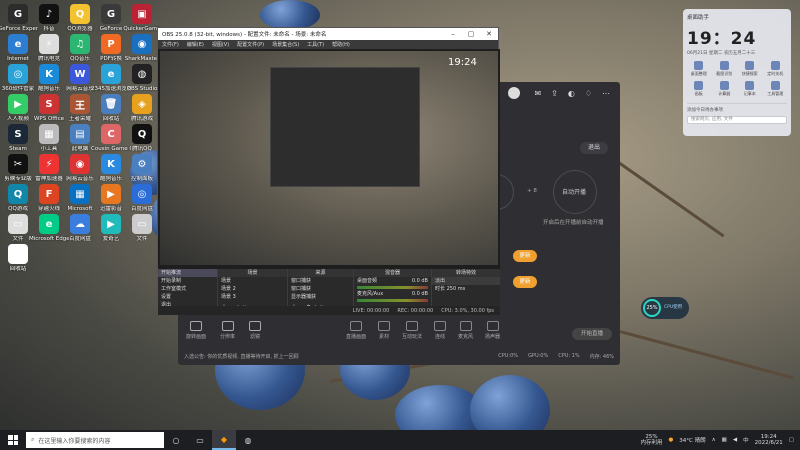 This screenshot has height=450, width=800. Describe the element at coordinates (80, 74) in the screenshot. I see `app-icon: W` at that location.